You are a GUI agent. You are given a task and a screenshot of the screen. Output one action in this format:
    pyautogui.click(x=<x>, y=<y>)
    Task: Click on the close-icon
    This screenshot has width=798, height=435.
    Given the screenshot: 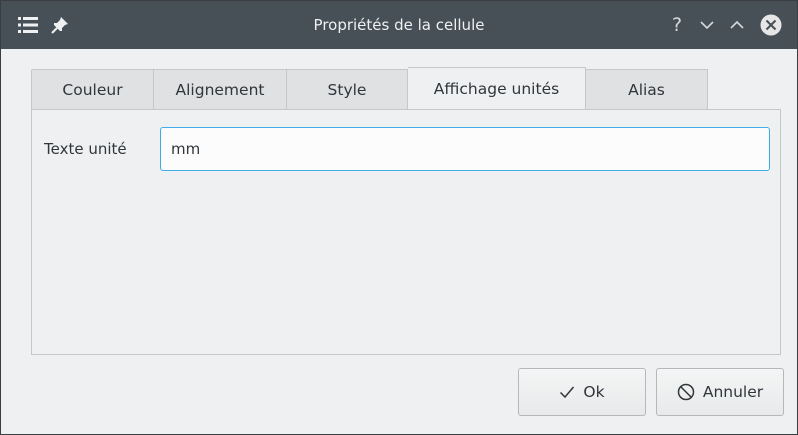 What is the action you would take?
    pyautogui.click(x=771, y=25)
    